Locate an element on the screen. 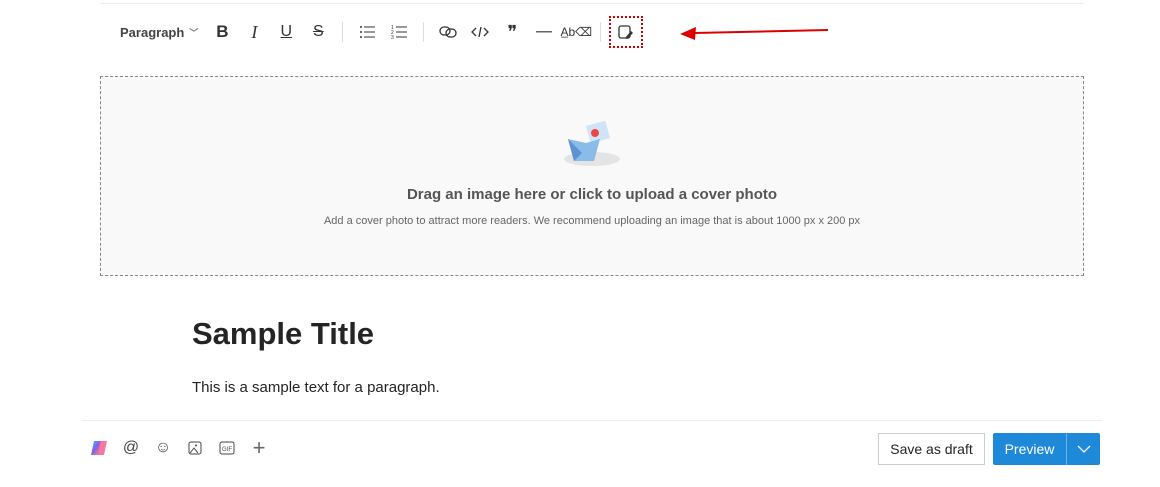  copilot-icon is located at coordinates (99, 448).